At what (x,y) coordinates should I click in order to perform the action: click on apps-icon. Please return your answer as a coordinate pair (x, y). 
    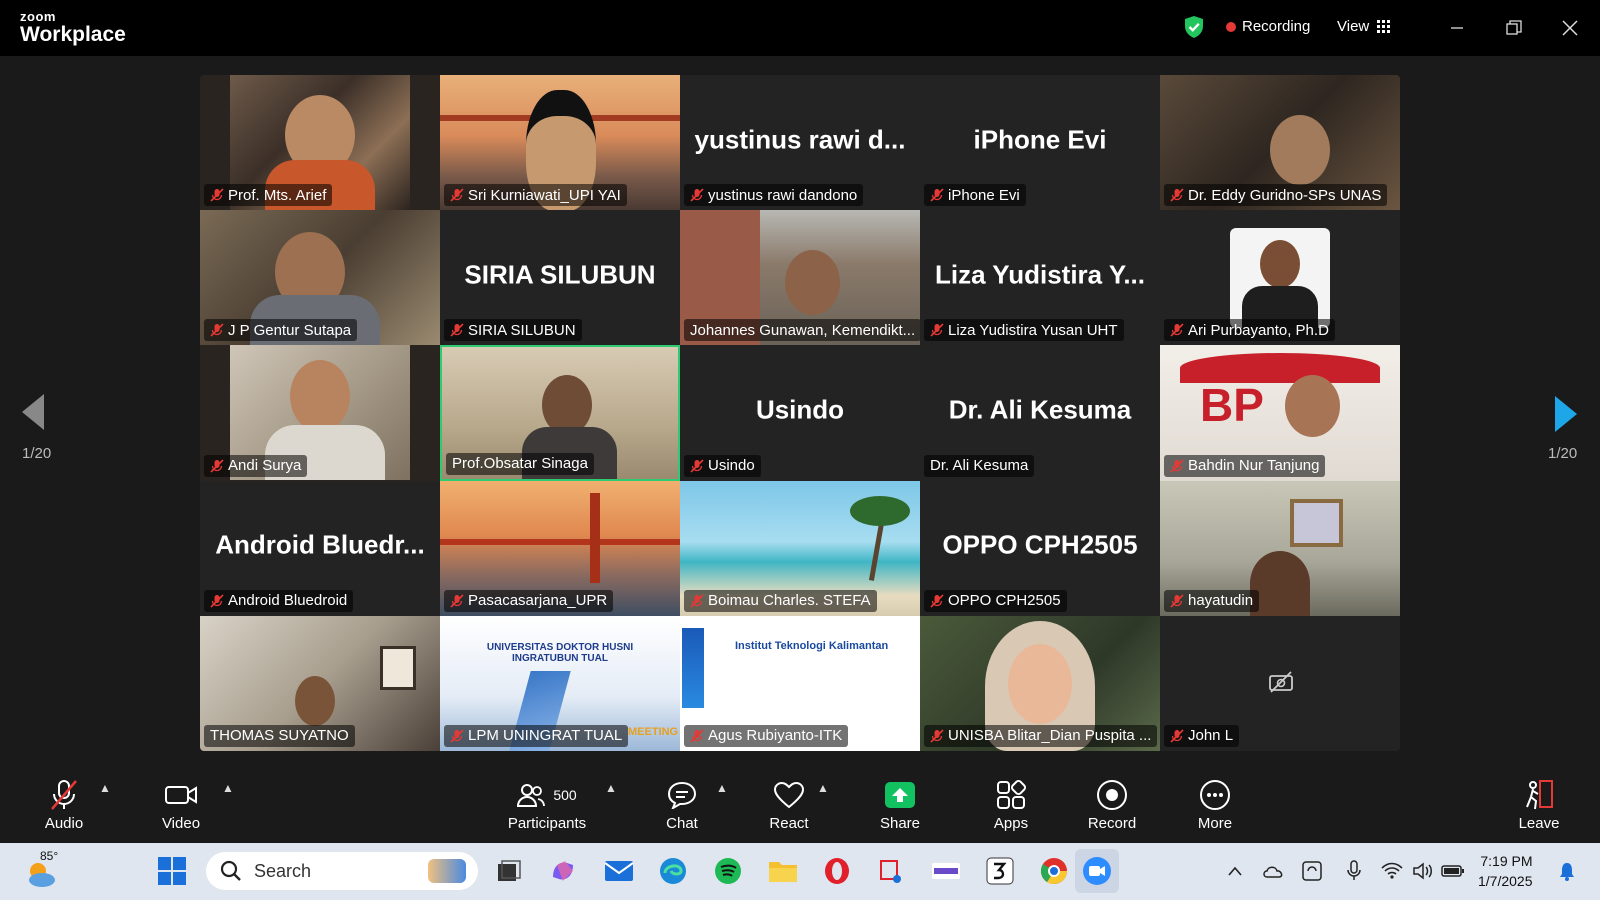
    Looking at the image, I should click on (1012, 794).